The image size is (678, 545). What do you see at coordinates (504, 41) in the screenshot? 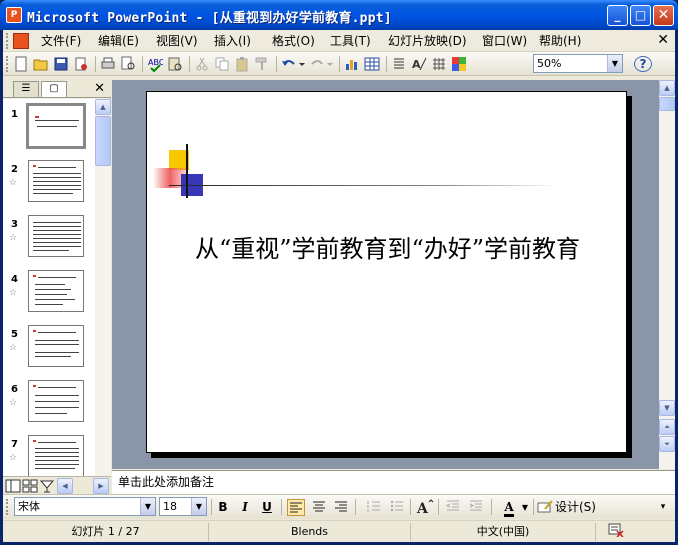
I see `menu-window: 窗口(W)` at bounding box center [504, 41].